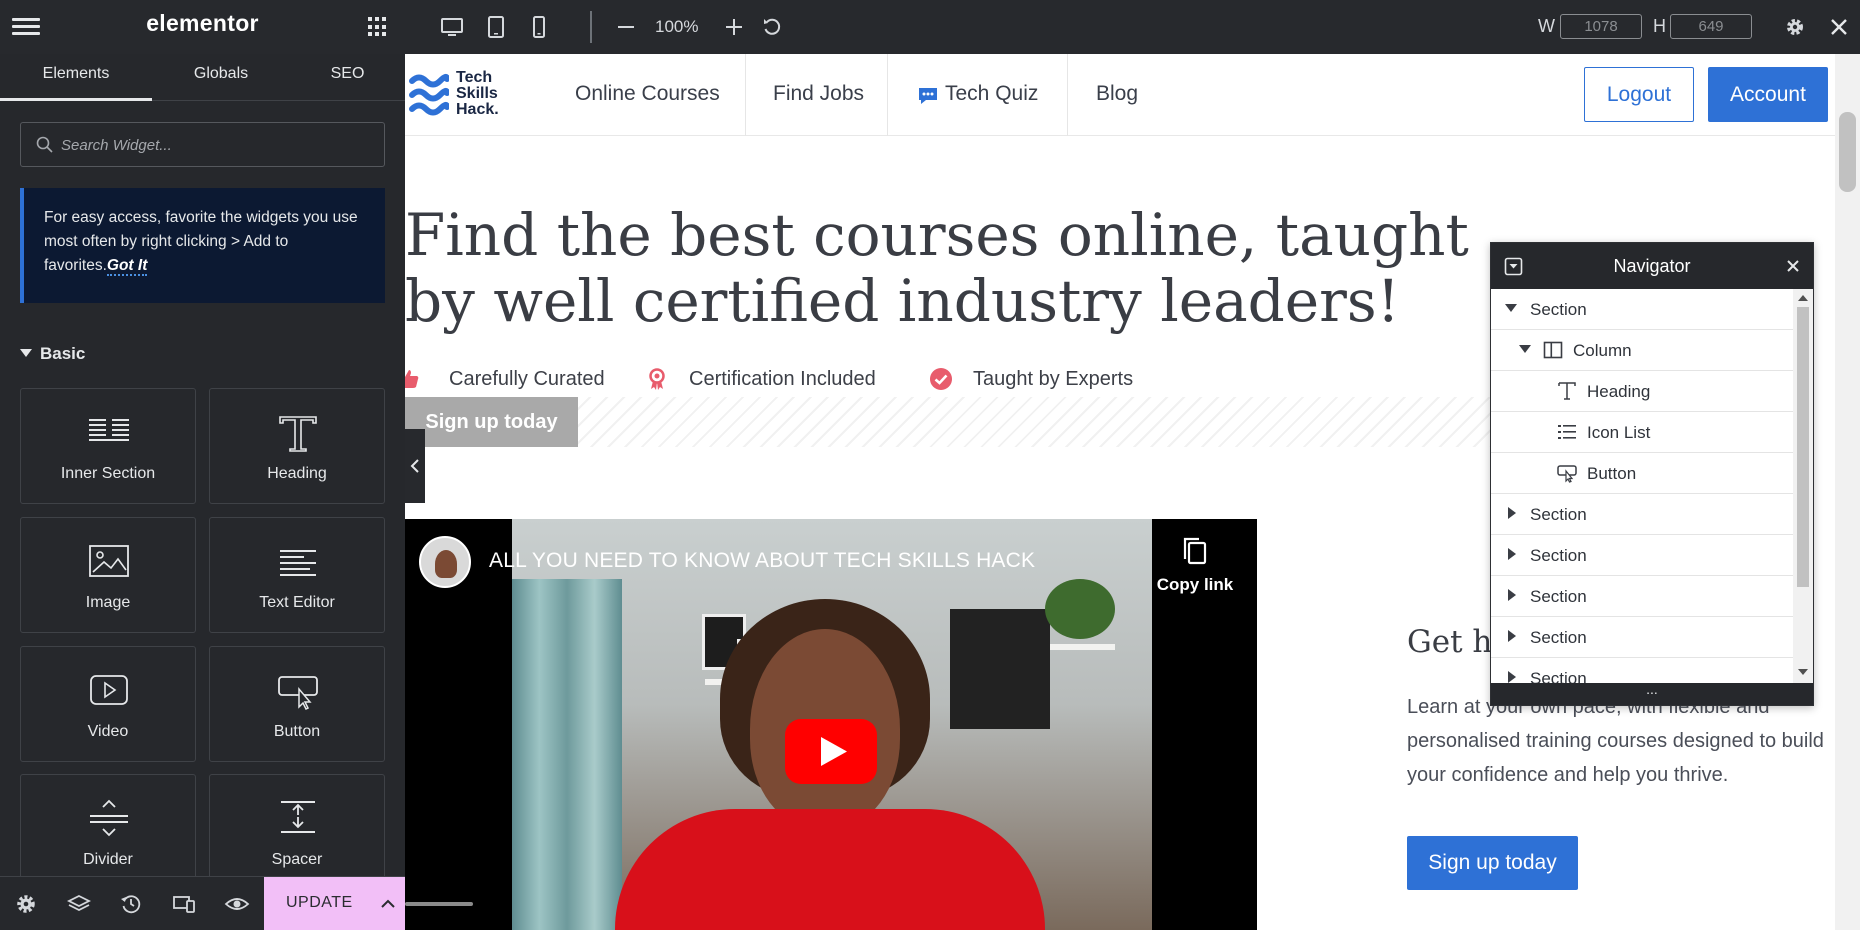 The width and height of the screenshot is (1860, 930). What do you see at coordinates (1000, 669) in the screenshot?
I see `video-scene-tv` at bounding box center [1000, 669].